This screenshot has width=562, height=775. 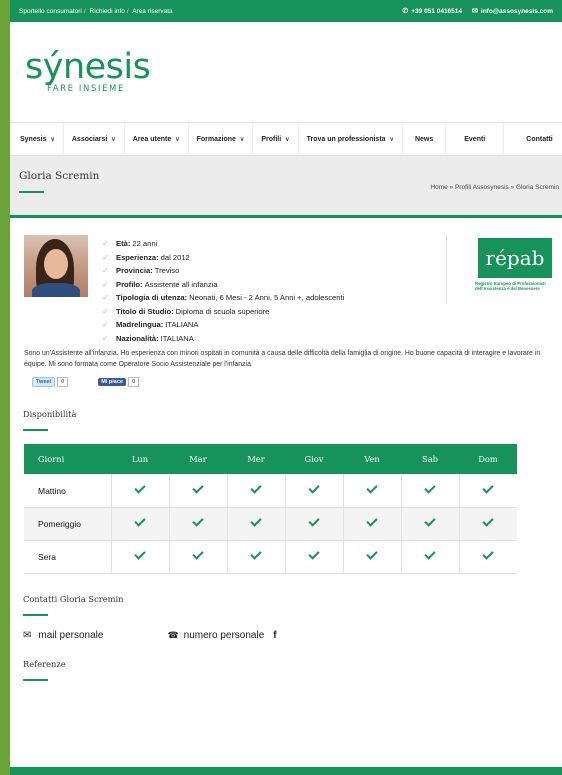 I want to click on nav-item-trova-un-professionista: Trova un professionista ∨, so click(x=351, y=139).